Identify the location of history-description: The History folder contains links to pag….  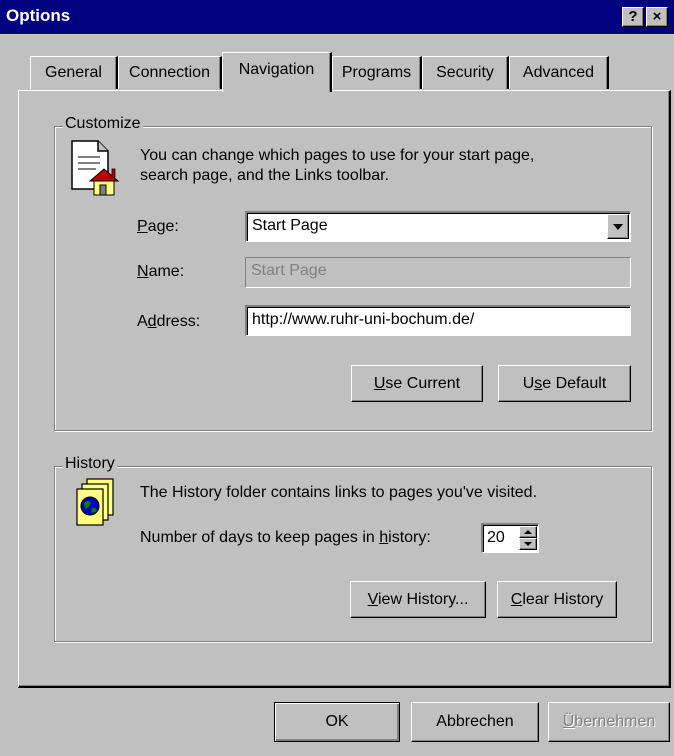
(339, 492).